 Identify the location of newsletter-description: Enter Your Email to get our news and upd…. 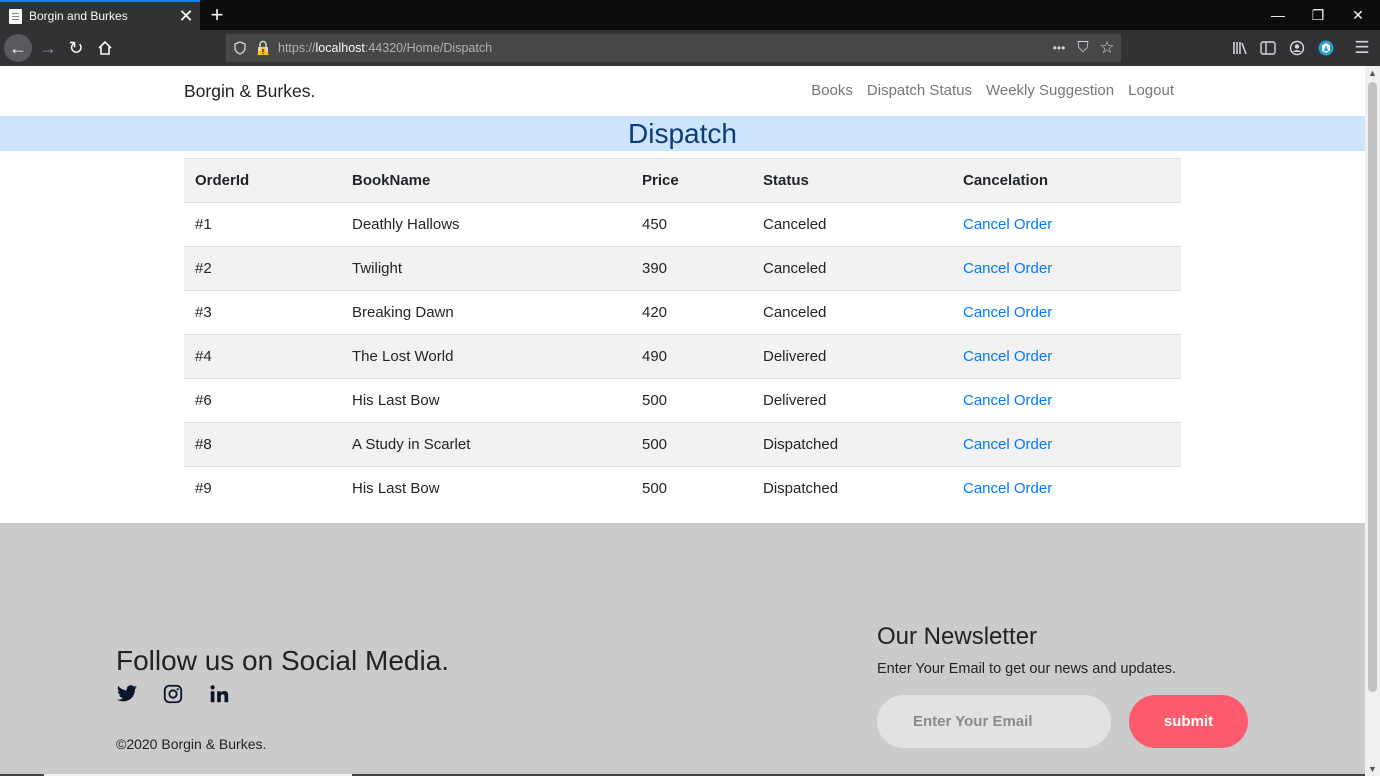
(1027, 669).